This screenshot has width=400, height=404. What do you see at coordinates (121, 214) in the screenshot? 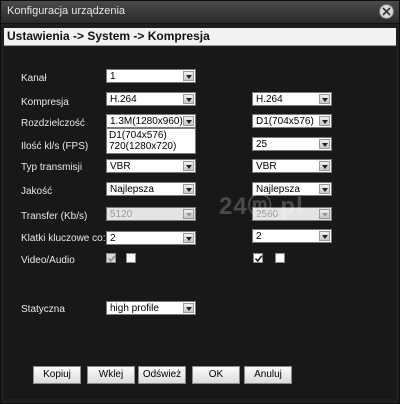
I see `transfer-value-left: 5120` at bounding box center [121, 214].